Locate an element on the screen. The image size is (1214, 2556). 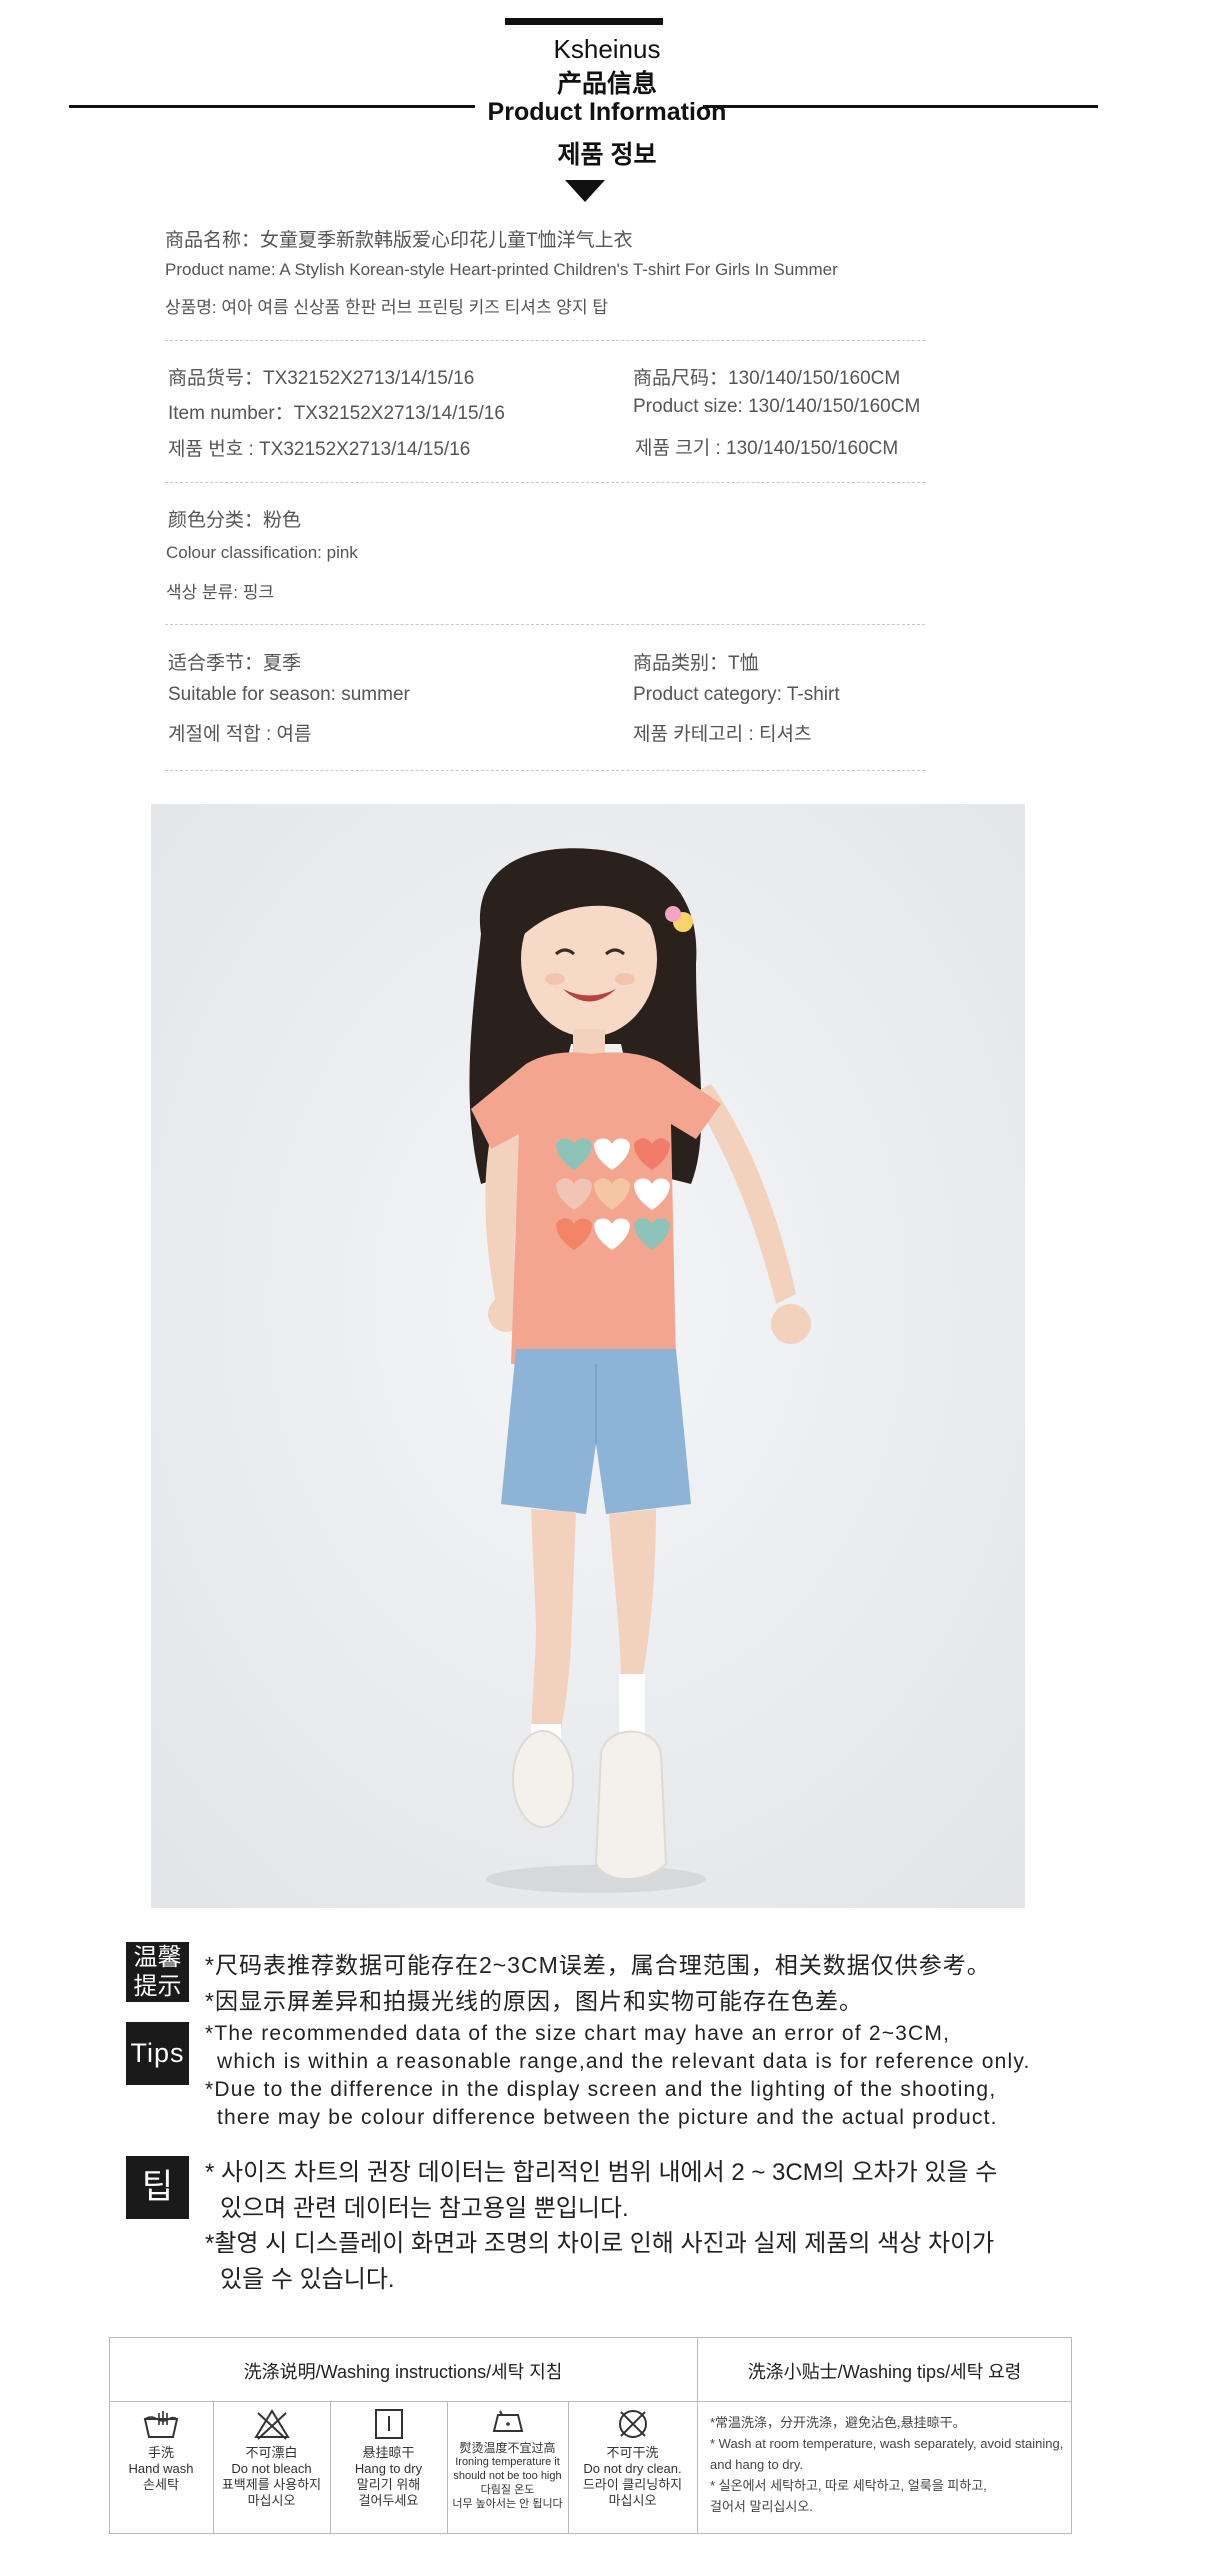
washing-tip-line: and hang to dry. is located at coordinates (756, 2464).